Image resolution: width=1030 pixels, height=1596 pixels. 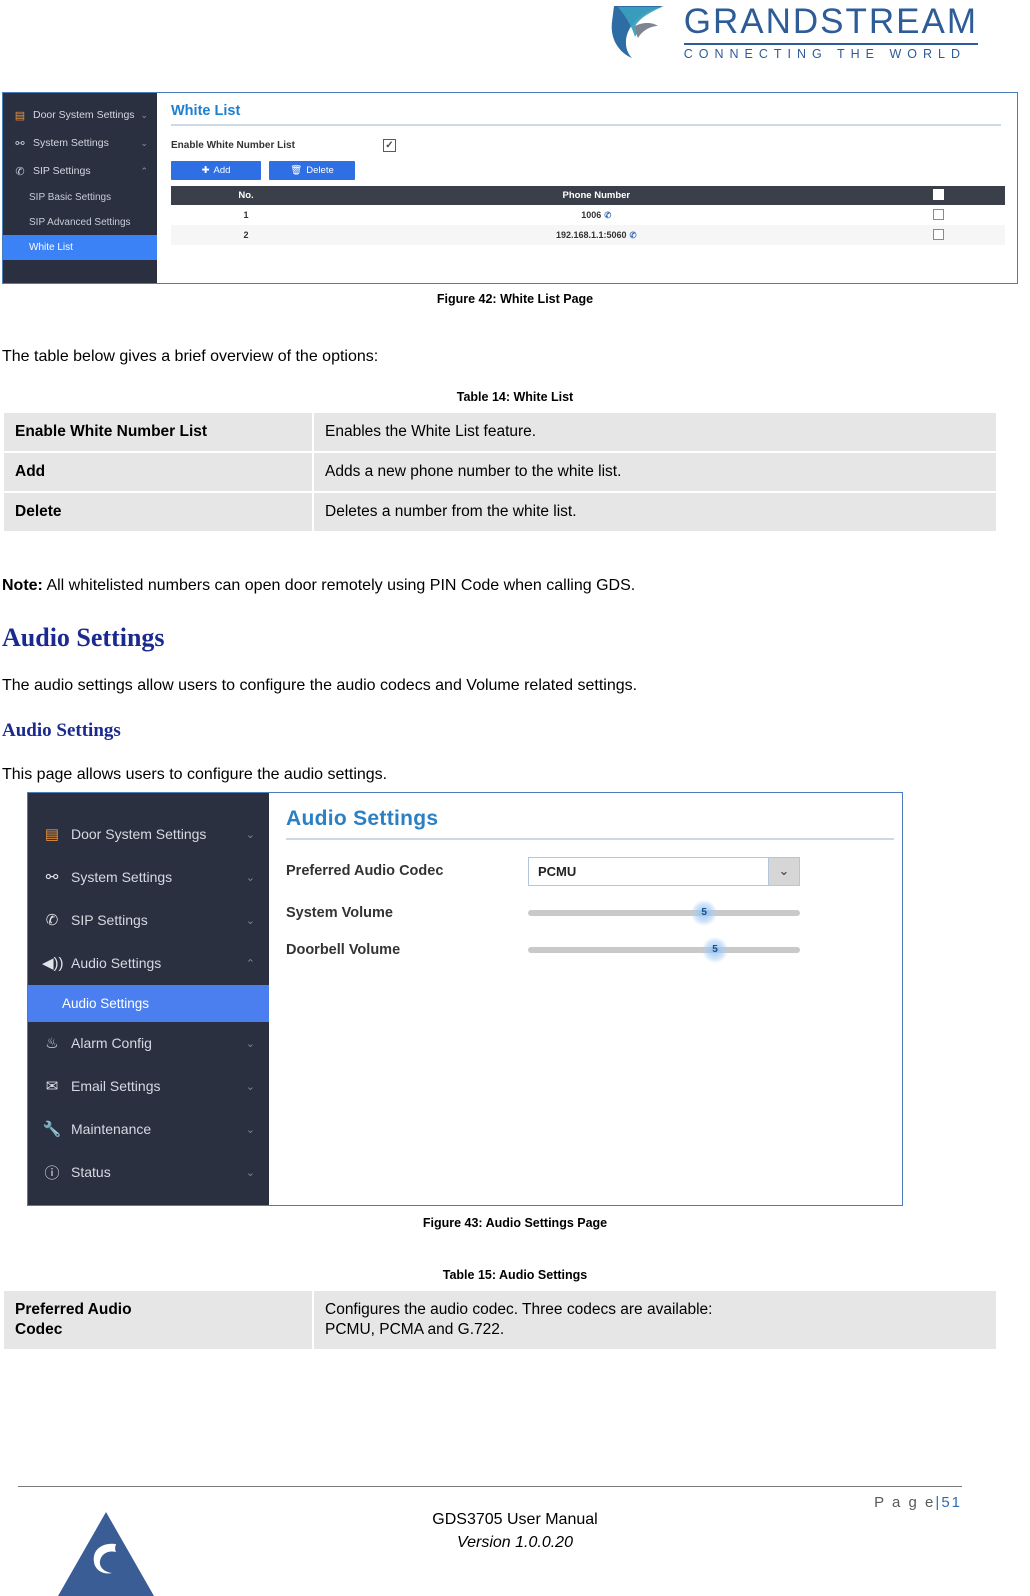 I want to click on heading-audio-settings-h2: Audio Settings, so click(x=61, y=731).